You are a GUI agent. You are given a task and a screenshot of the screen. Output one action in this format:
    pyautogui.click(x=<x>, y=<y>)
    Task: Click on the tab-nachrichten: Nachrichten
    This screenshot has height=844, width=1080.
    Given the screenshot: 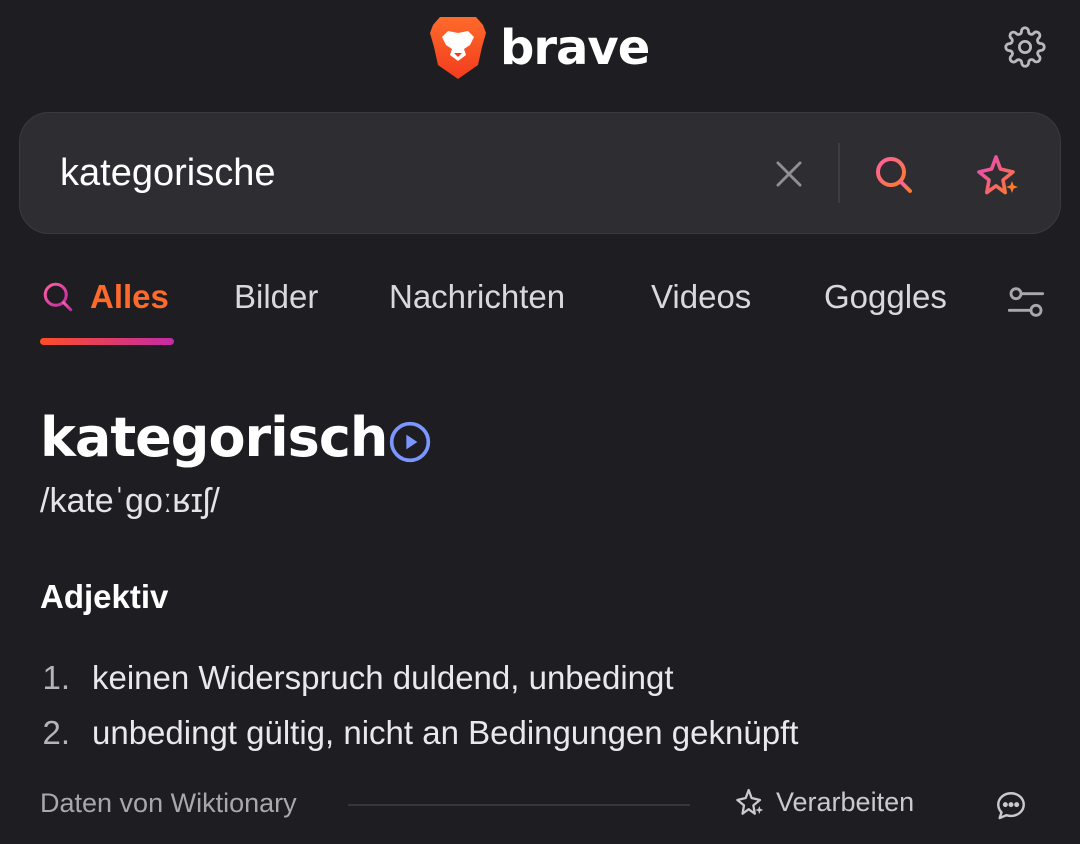 What is the action you would take?
    pyautogui.click(x=477, y=297)
    